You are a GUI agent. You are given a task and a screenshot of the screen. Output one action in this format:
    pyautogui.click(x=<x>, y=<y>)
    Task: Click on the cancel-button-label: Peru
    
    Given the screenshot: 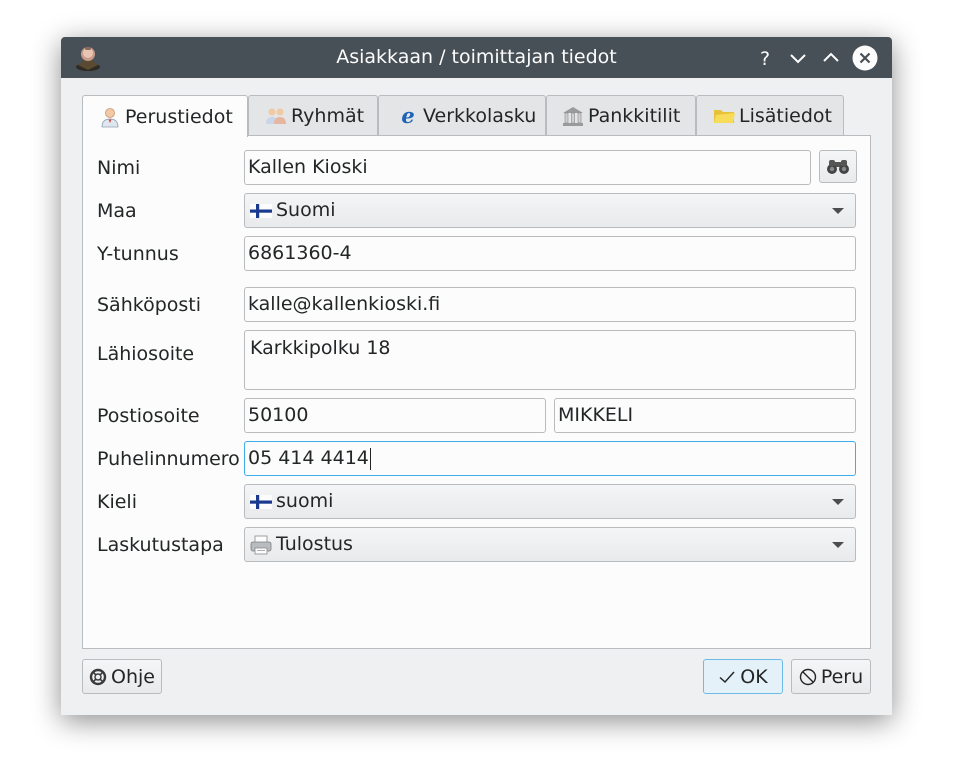 What is the action you would take?
    pyautogui.click(x=842, y=676)
    